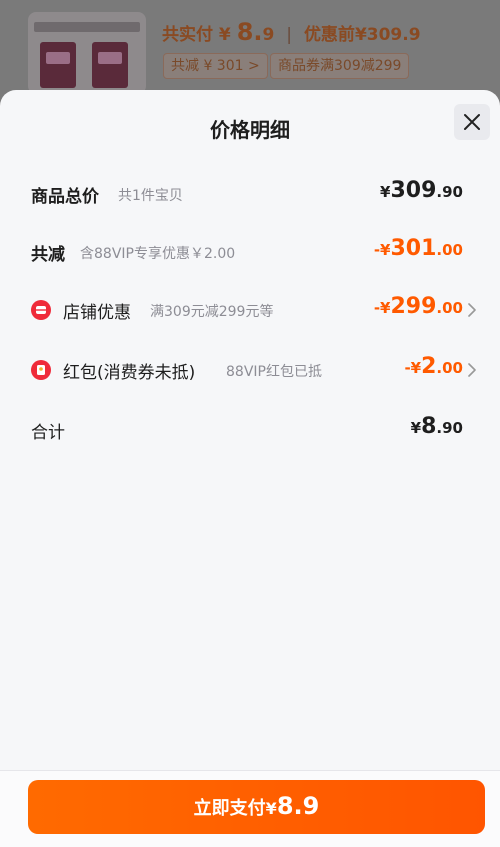 The image size is (500, 847). Describe the element at coordinates (41, 310) in the screenshot. I see `shop-coupon-icon` at that location.